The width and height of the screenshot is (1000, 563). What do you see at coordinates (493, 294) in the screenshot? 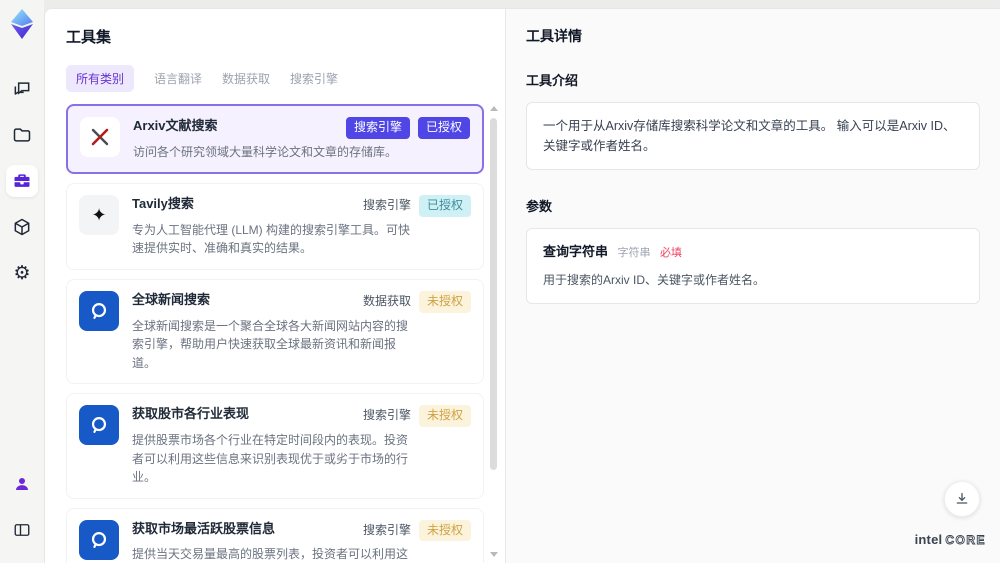
I see `scrollbar-thumb` at bounding box center [493, 294].